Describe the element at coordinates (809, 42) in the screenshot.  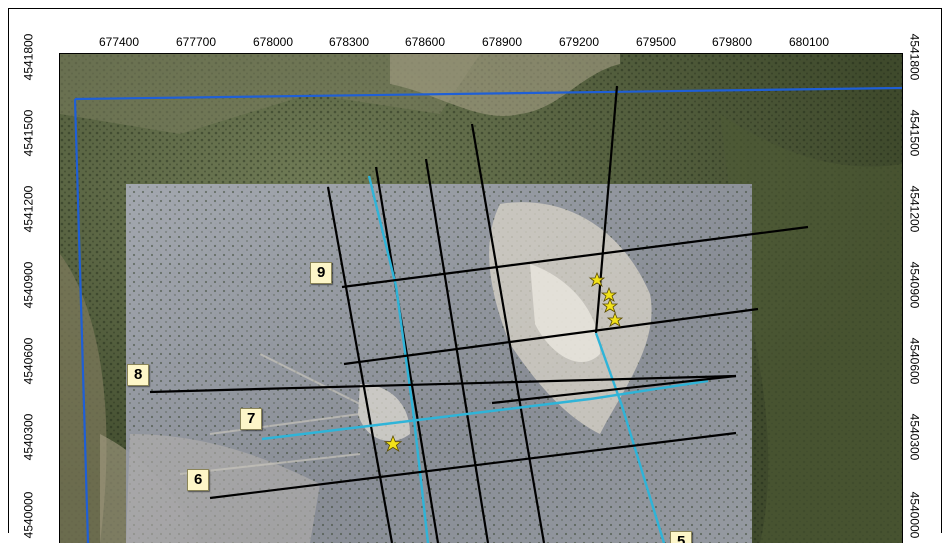
I see `easting-tick: 680100` at that location.